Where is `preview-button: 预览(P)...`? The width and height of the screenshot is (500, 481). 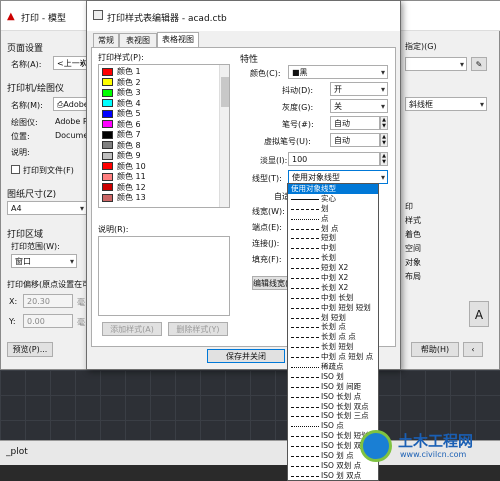 preview-button: 预览(P)... is located at coordinates (30, 349).